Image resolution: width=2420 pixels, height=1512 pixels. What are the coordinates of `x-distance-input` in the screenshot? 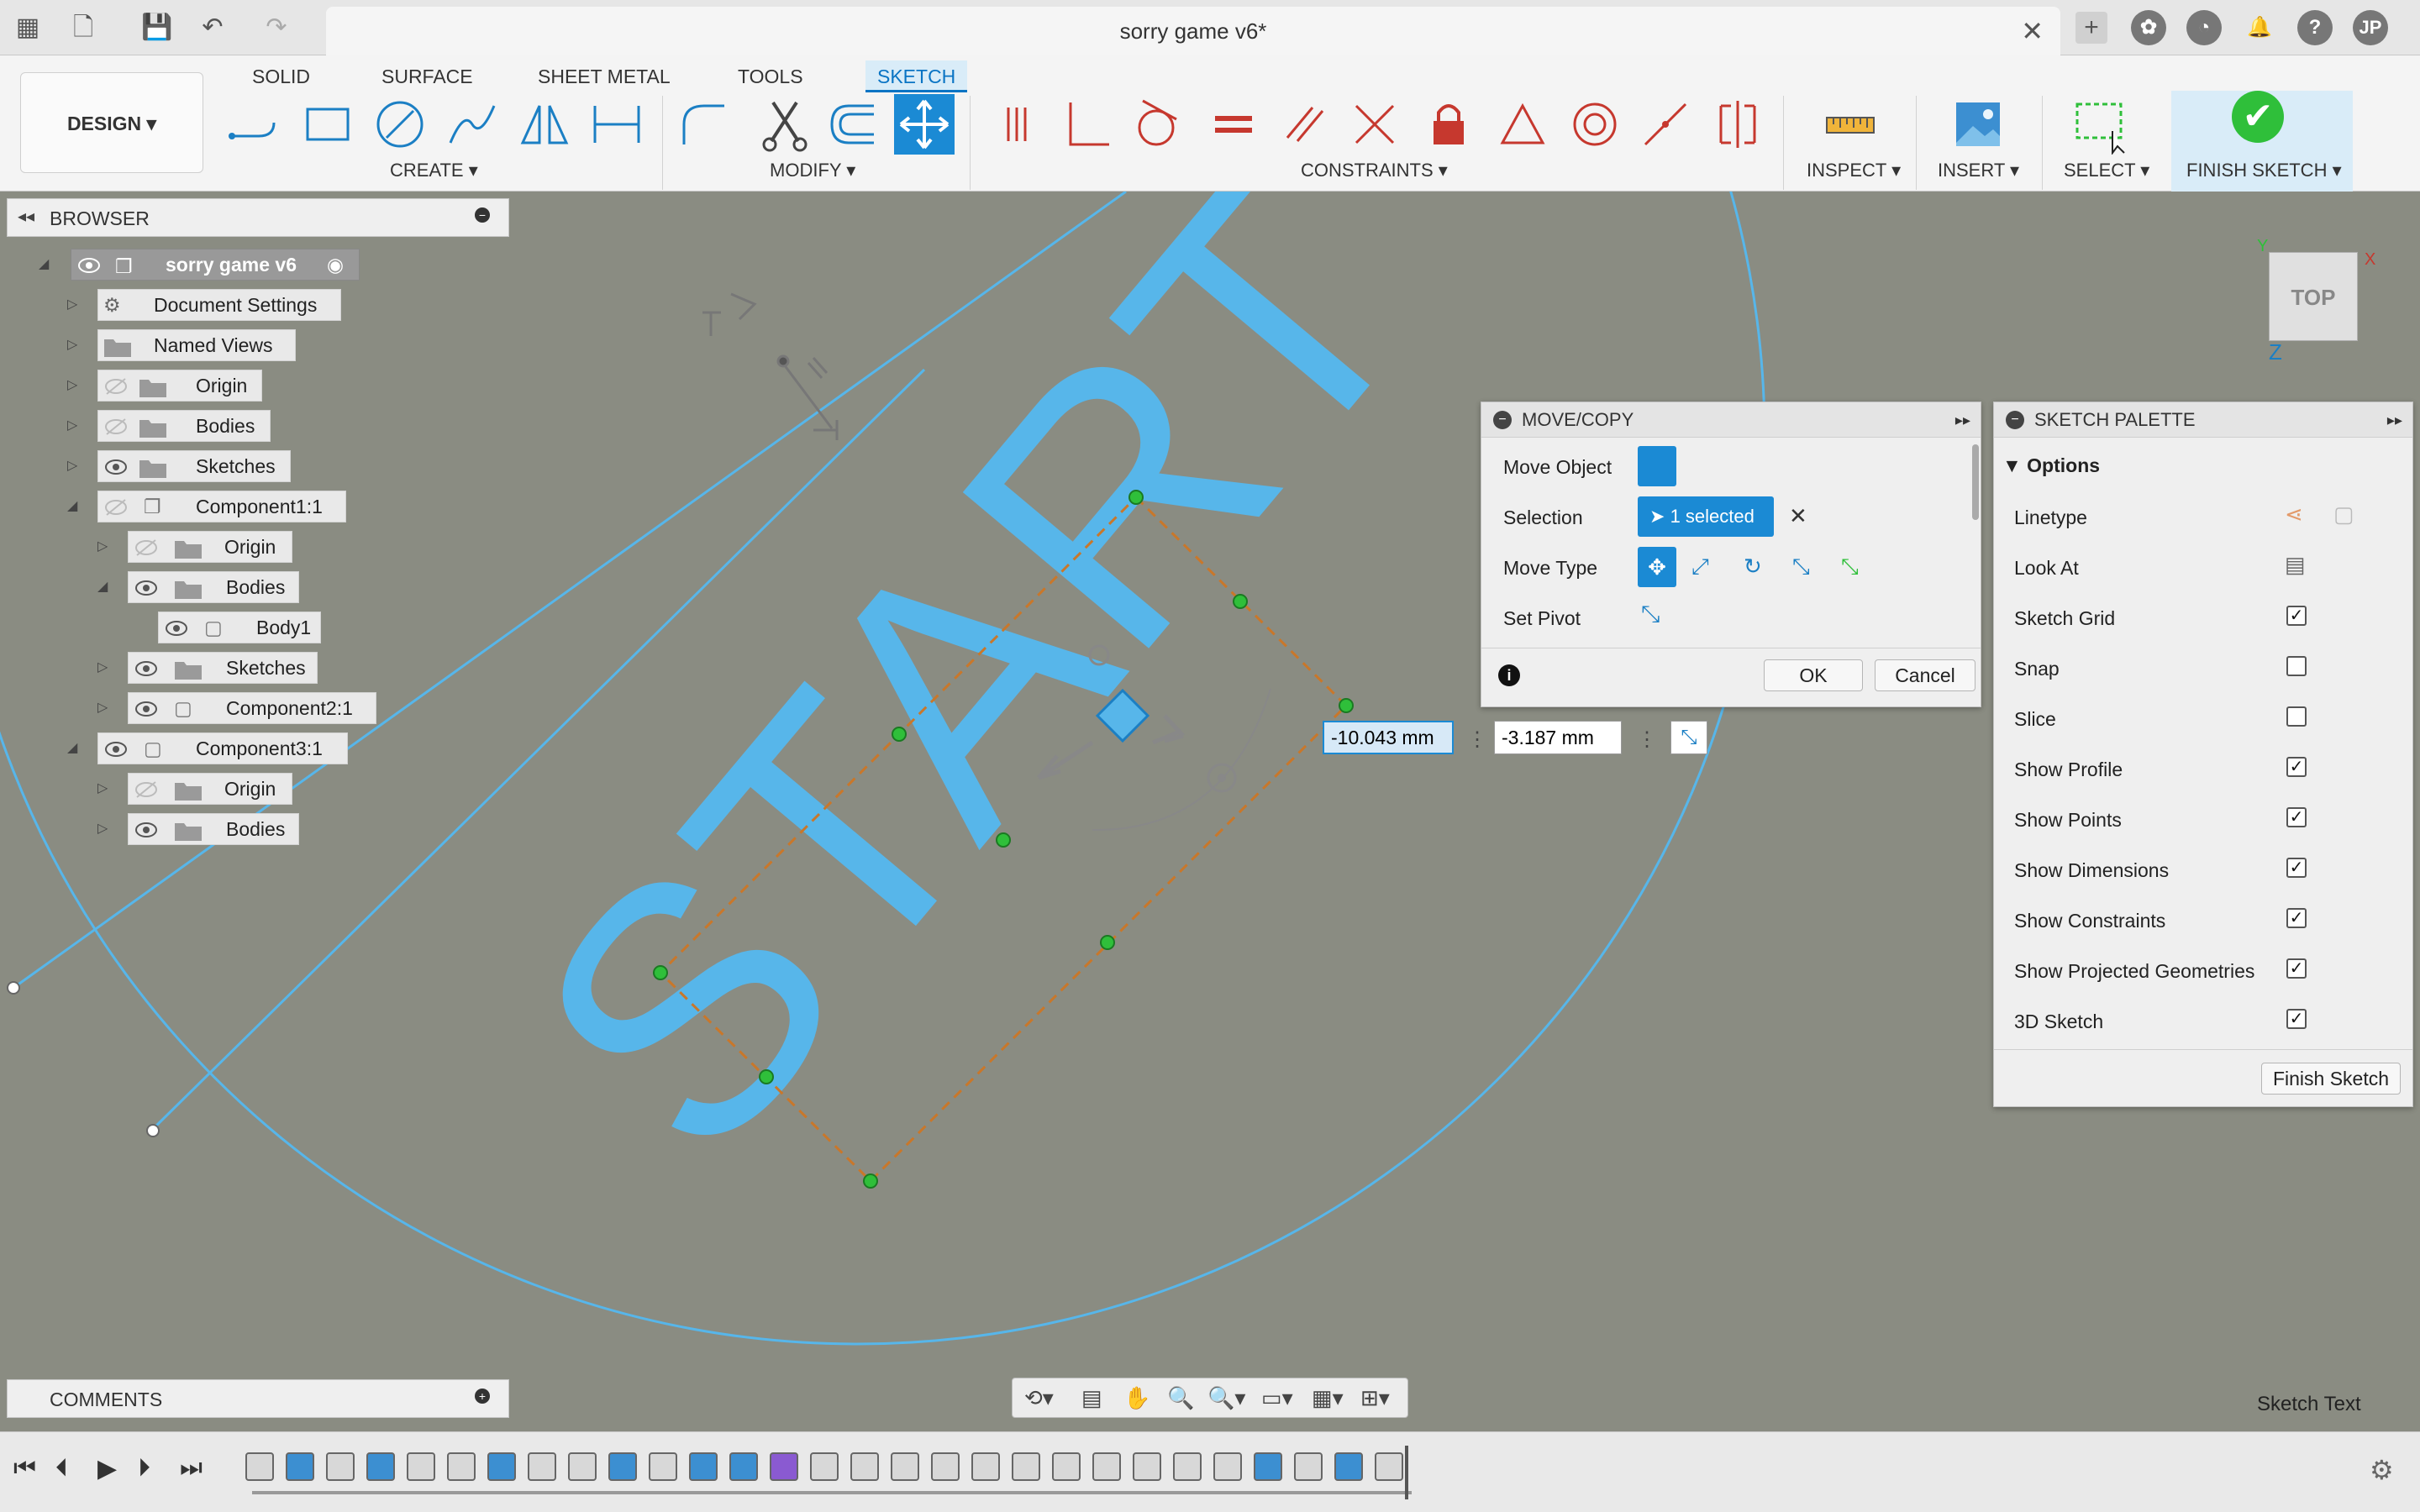 It's located at (1388, 737).